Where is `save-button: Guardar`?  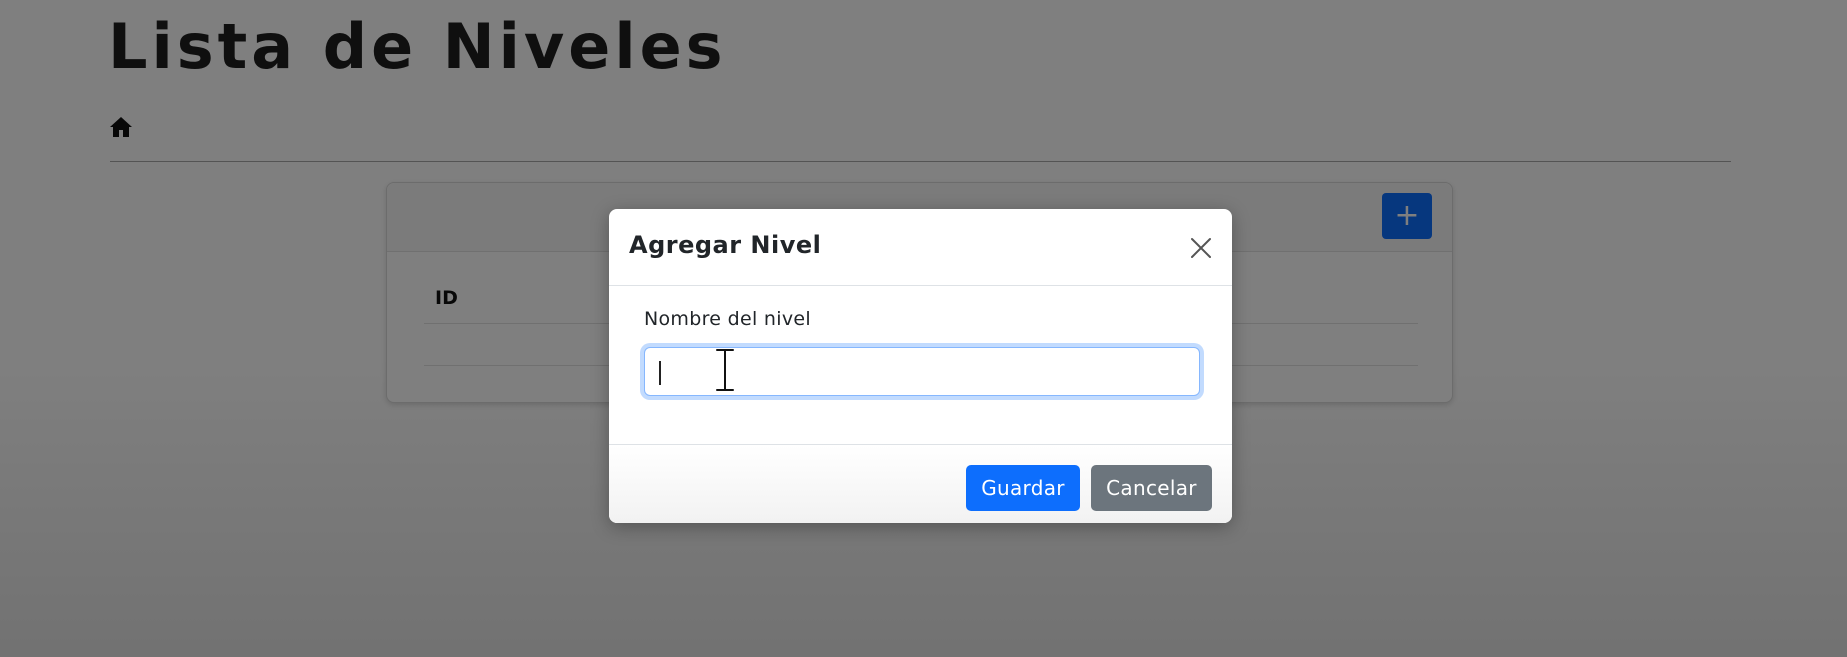
save-button: Guardar is located at coordinates (1023, 488).